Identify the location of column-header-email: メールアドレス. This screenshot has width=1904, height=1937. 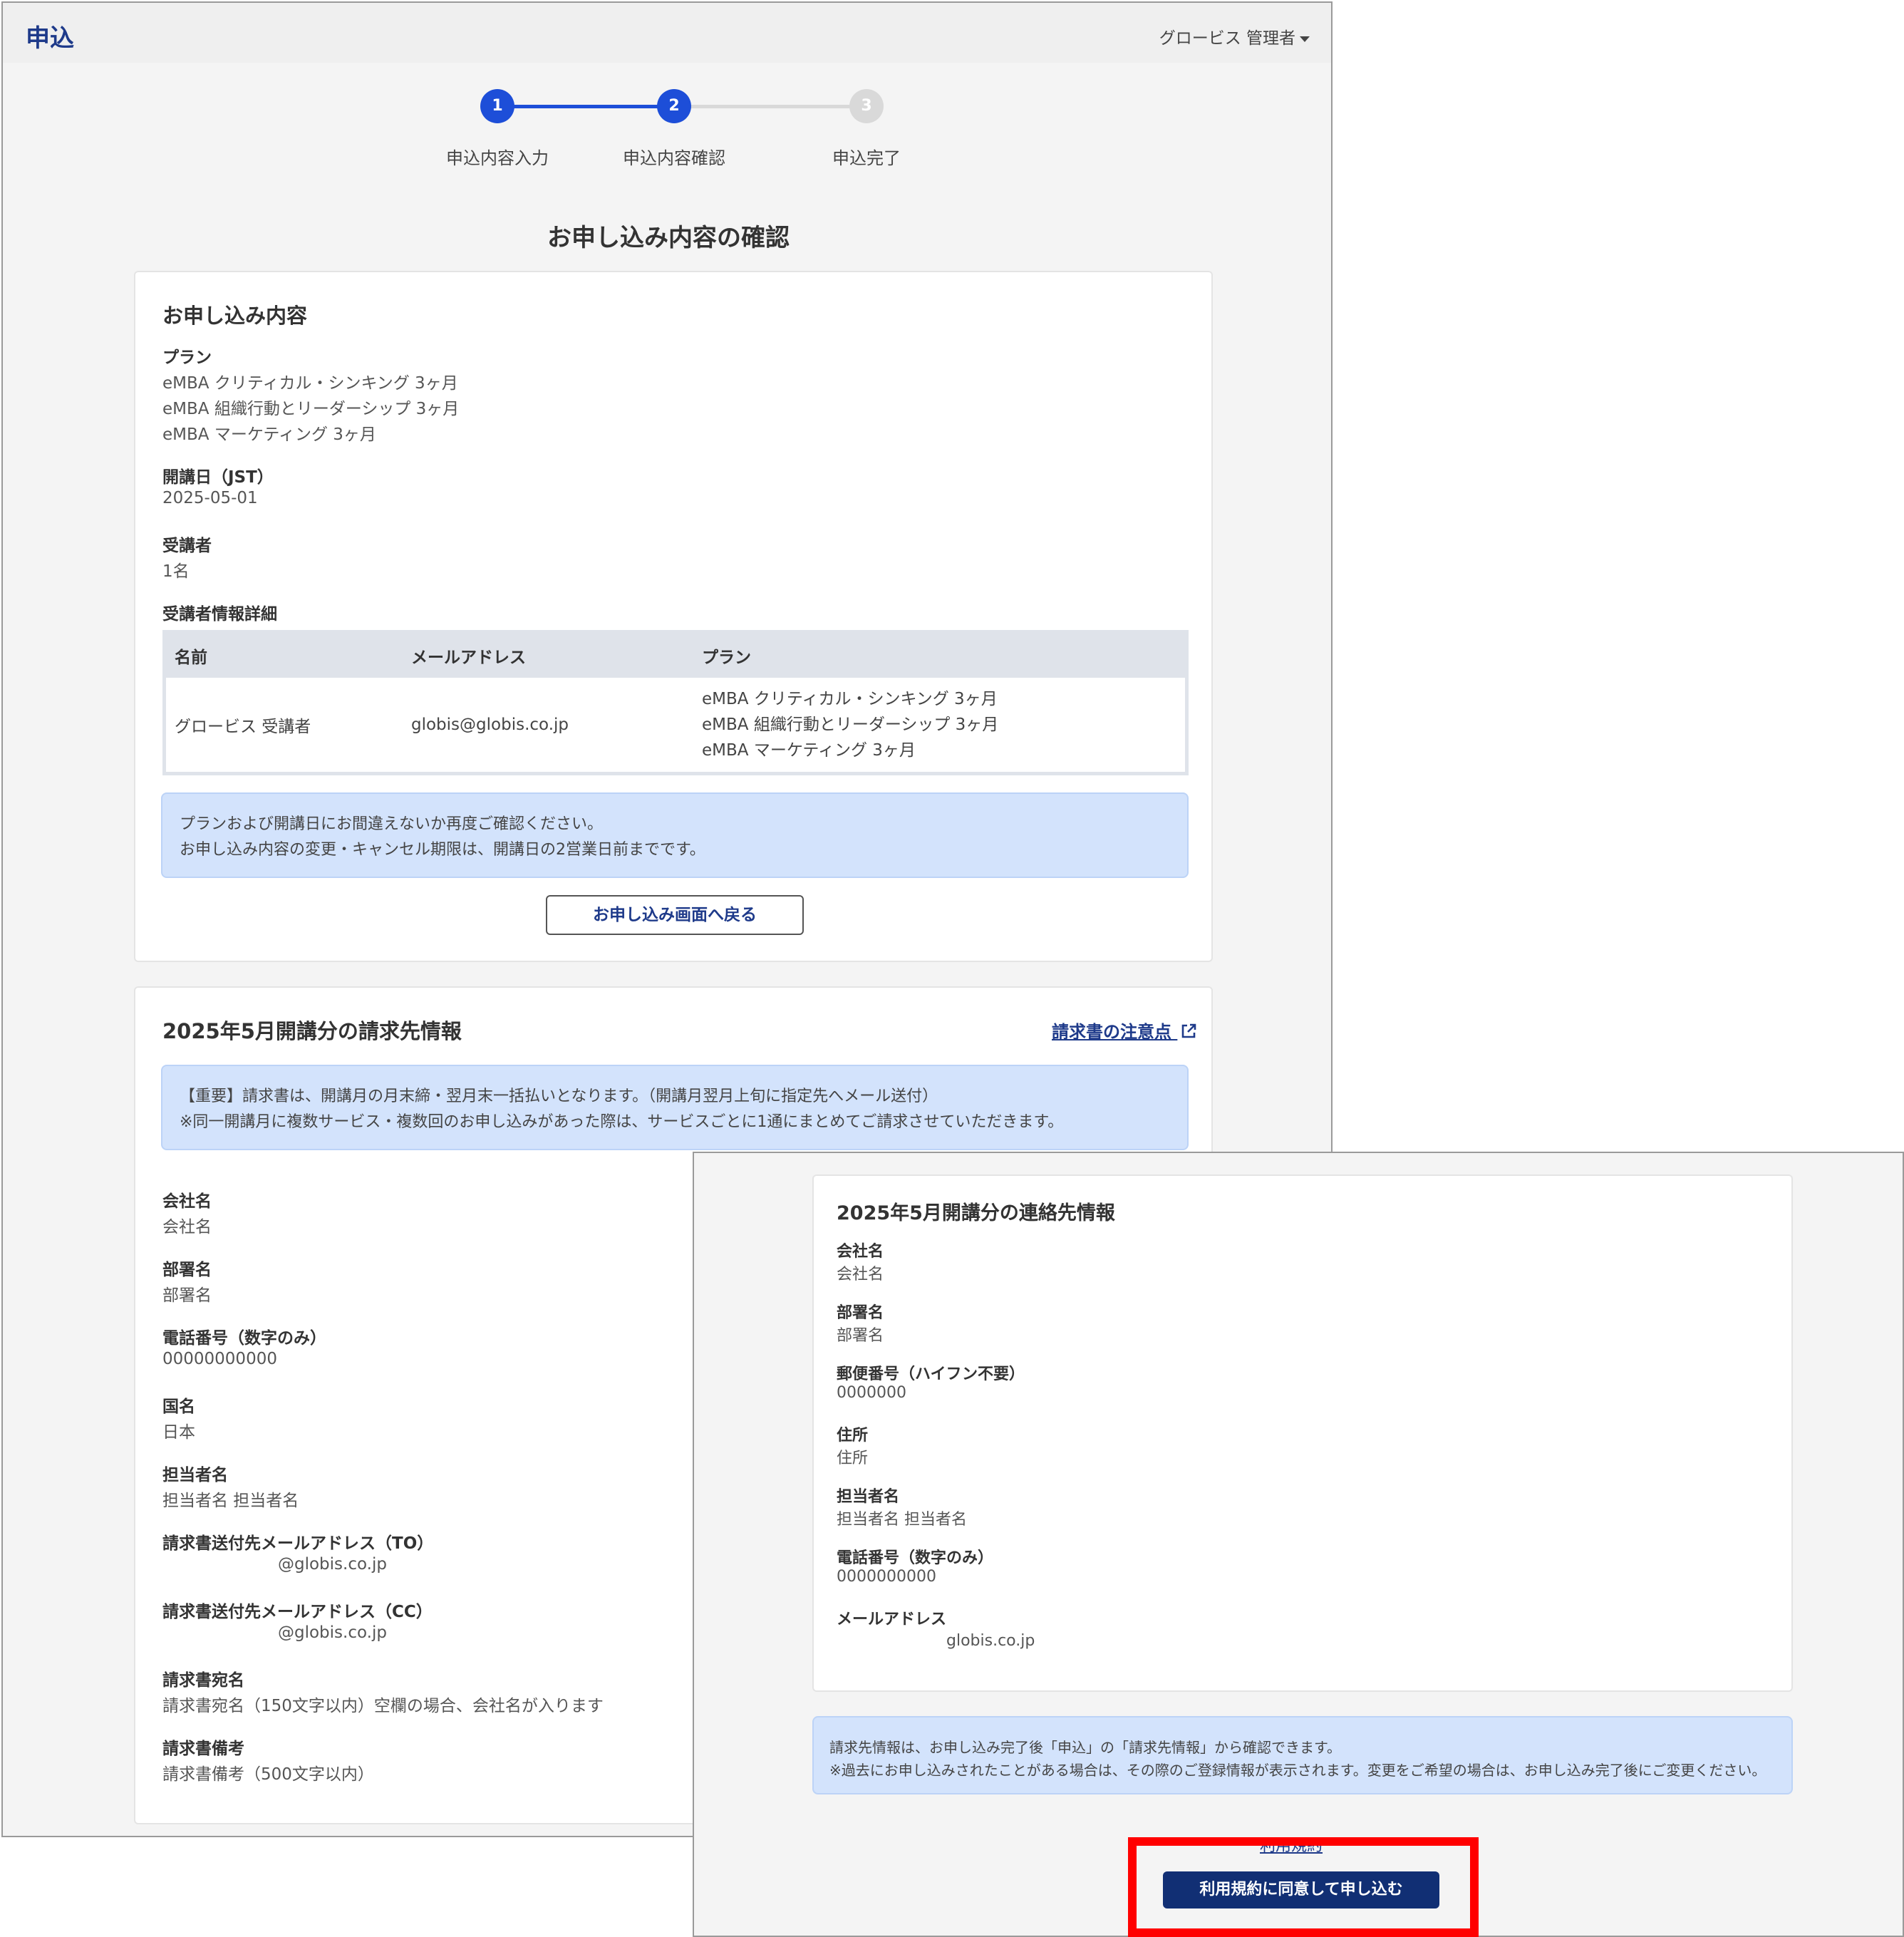
(548, 654).